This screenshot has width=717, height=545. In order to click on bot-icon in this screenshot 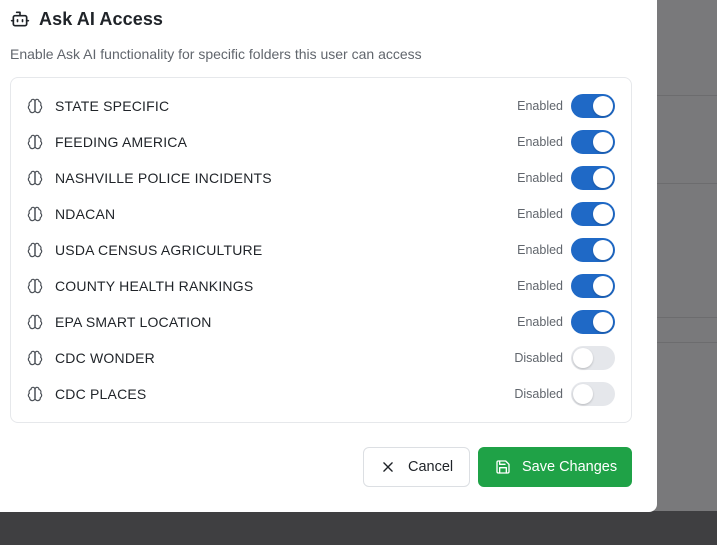, I will do `click(20, 19)`.